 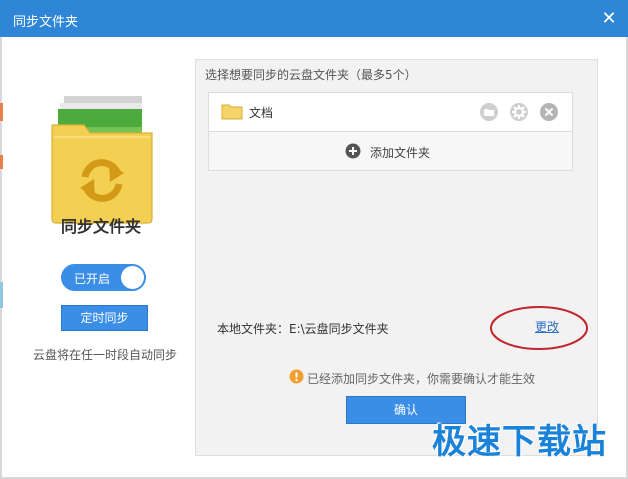 What do you see at coordinates (92, 279) in the screenshot?
I see `toggle-label: 已开启` at bounding box center [92, 279].